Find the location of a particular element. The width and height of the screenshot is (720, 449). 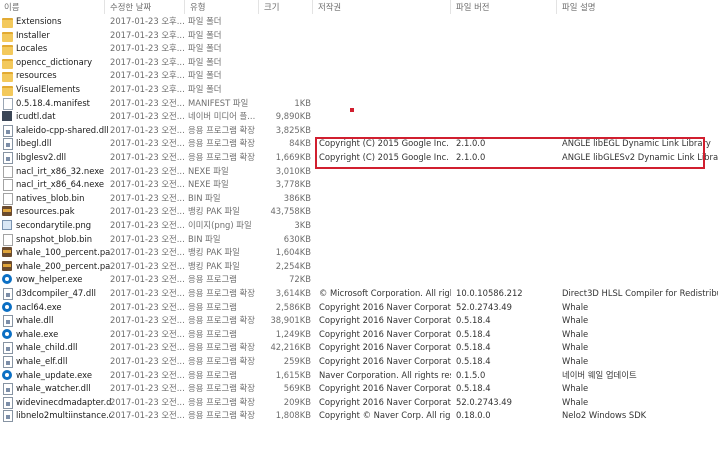

column-copyright: 저작권 is located at coordinates (329, 7).